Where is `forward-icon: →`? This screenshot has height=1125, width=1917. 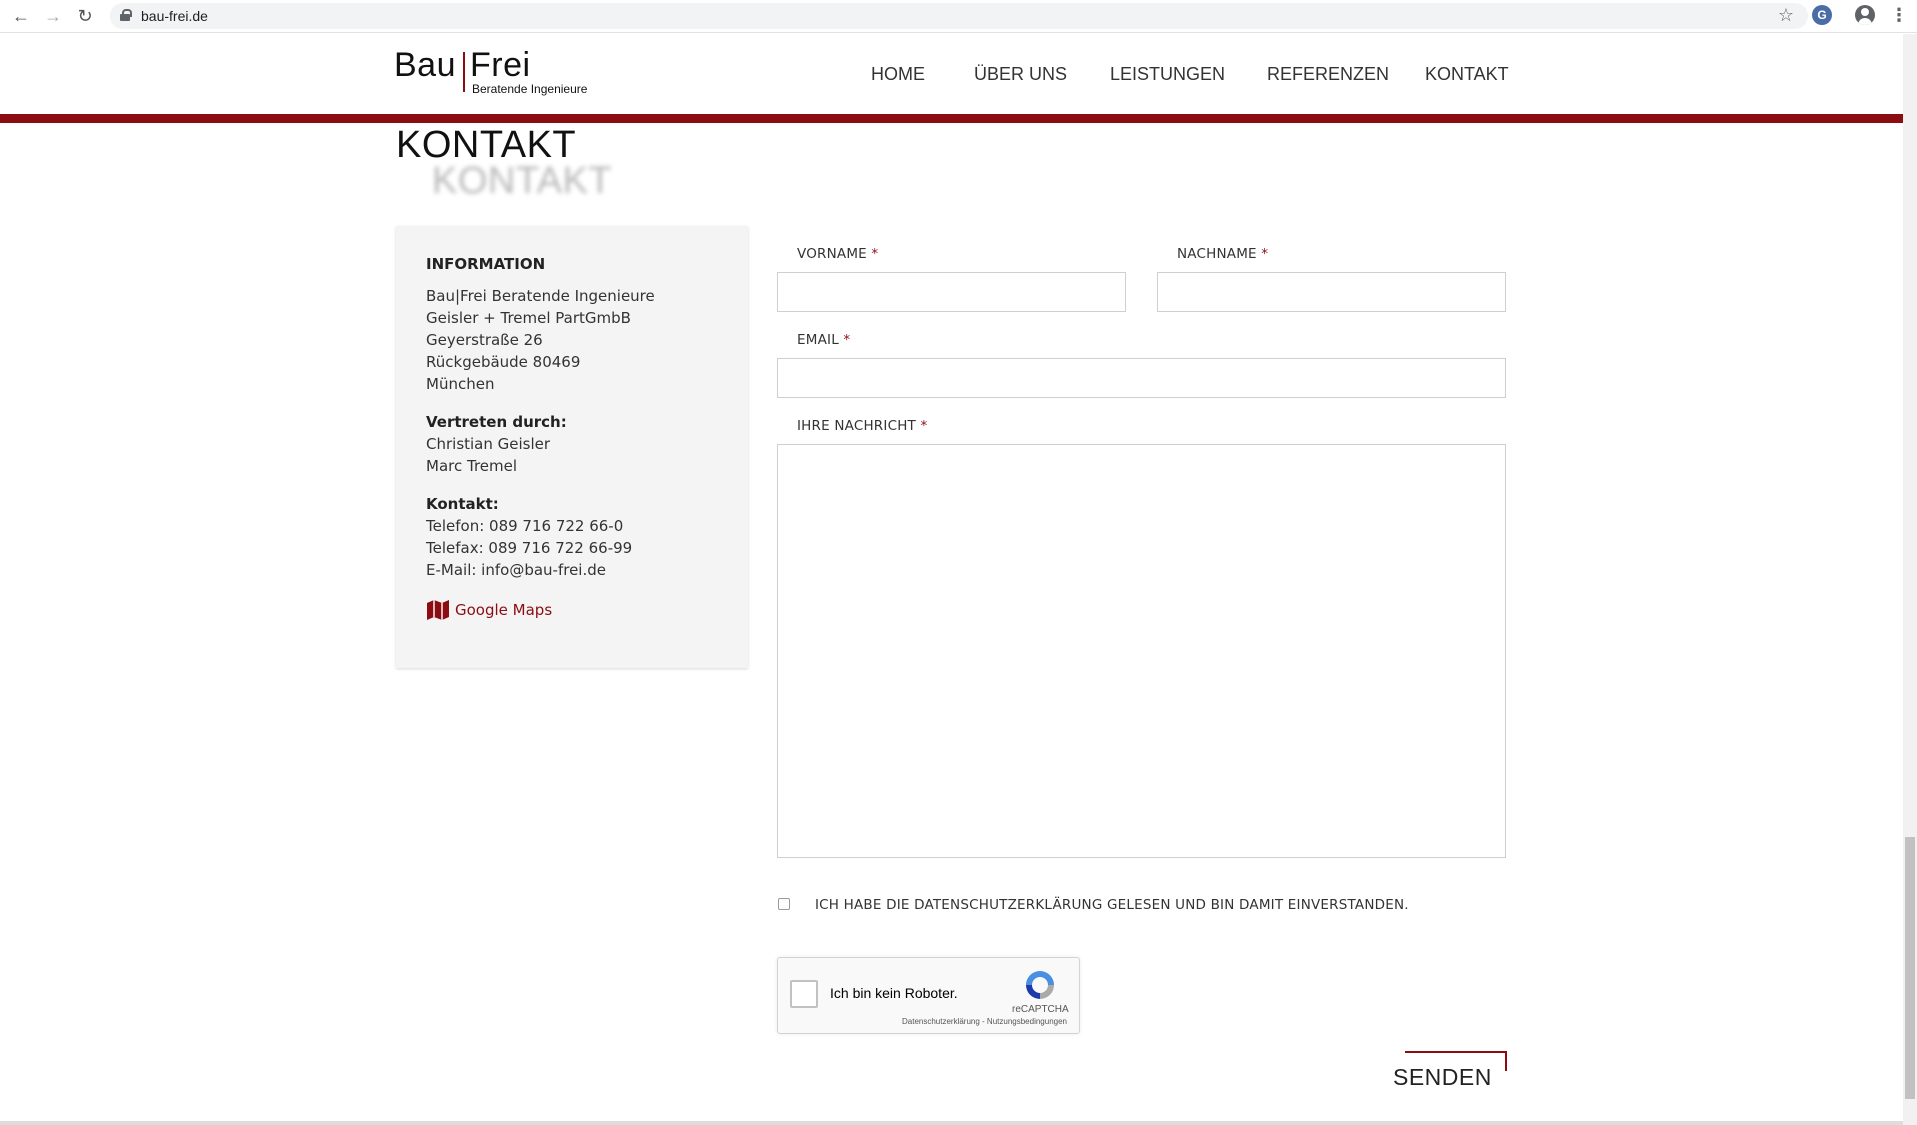
forward-icon: → is located at coordinates (53, 16).